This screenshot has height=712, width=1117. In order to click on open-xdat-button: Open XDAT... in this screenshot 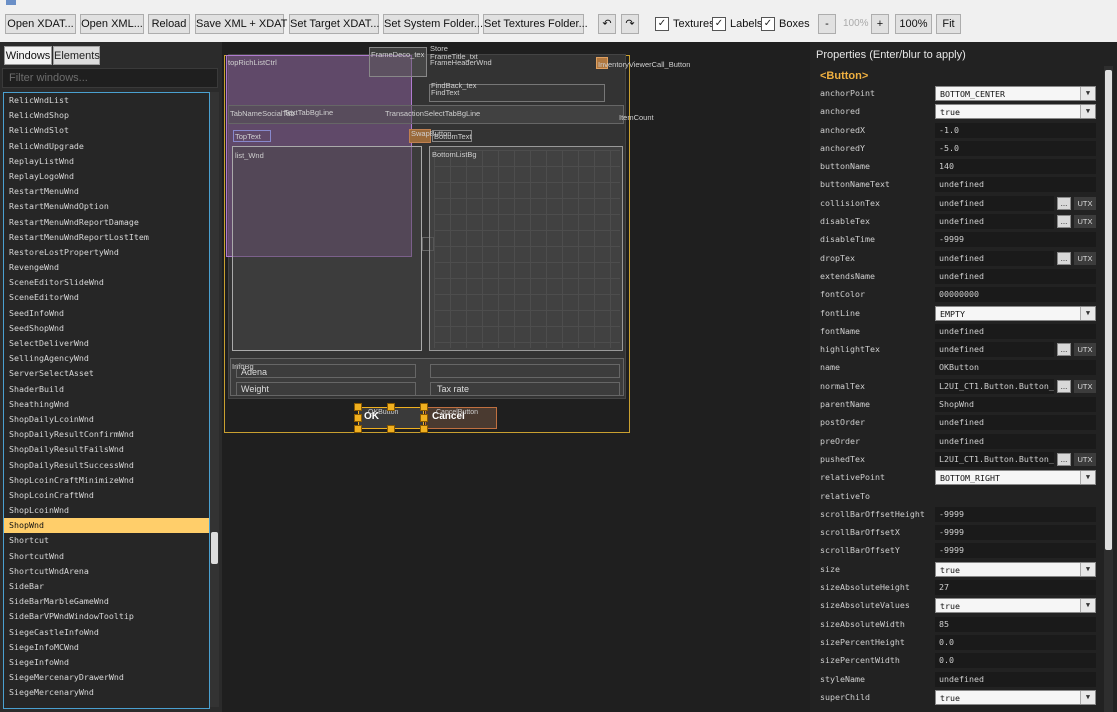, I will do `click(40, 24)`.